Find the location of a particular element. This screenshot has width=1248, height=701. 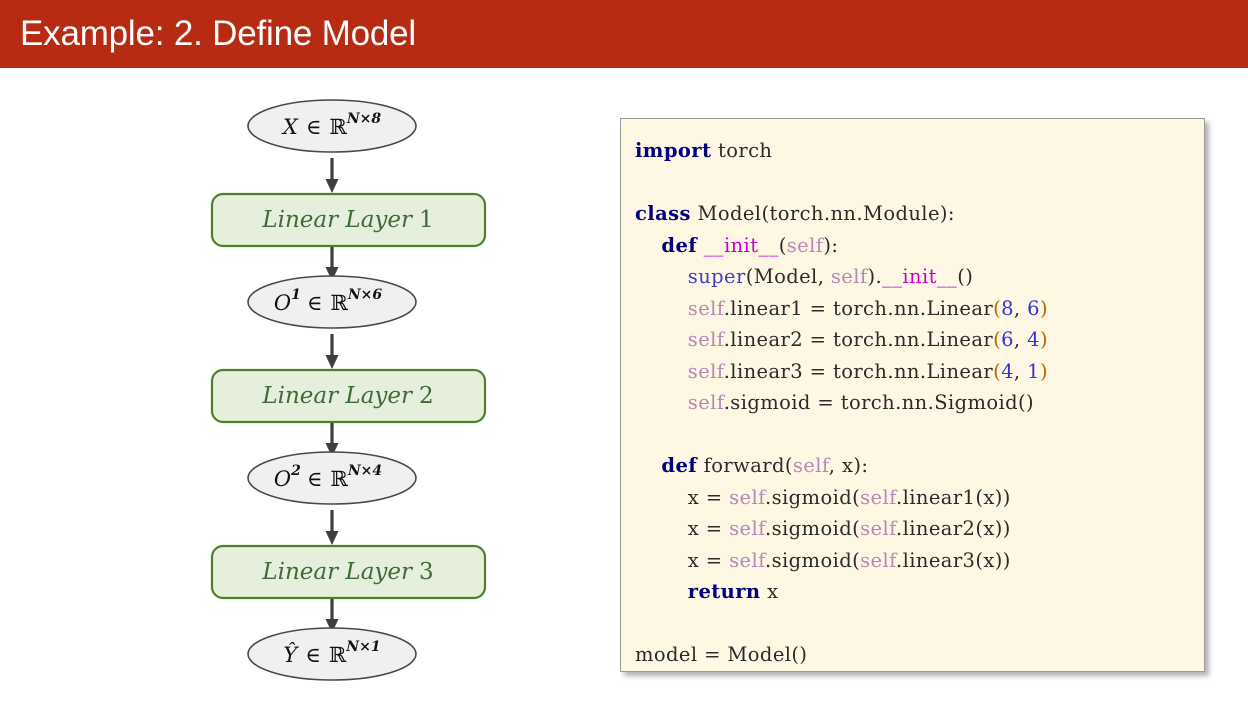

code-line: x = self.sigmoid(self.linear2(x)) is located at coordinates (918, 529).